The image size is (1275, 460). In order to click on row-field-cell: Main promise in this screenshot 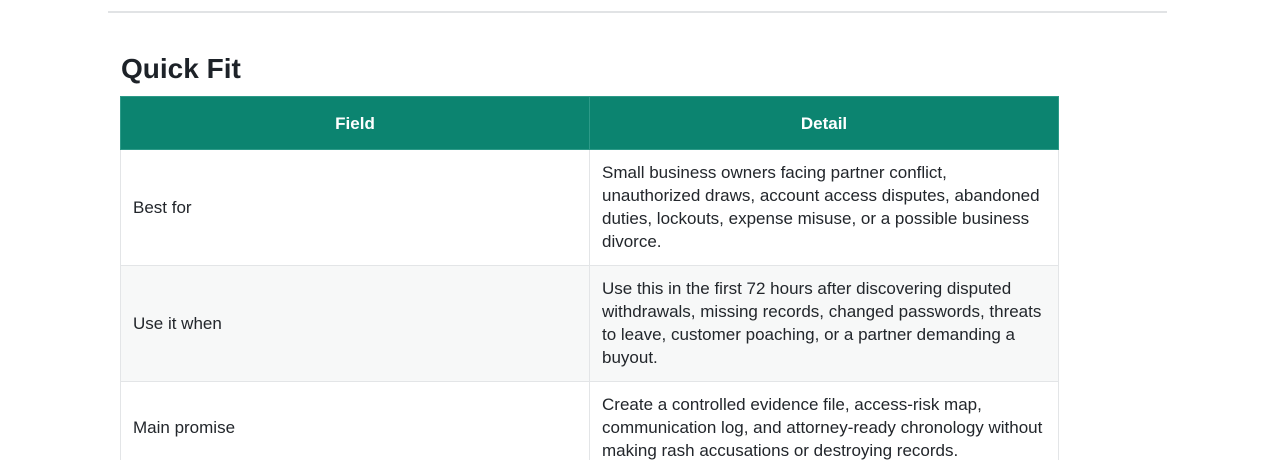, I will do `click(355, 420)`.